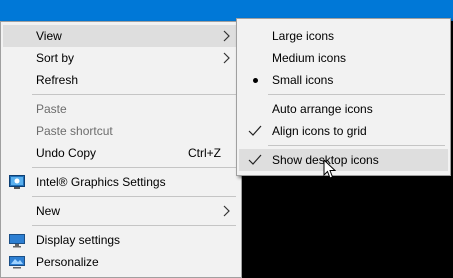  What do you see at coordinates (17, 182) in the screenshot?
I see `intel-graphics-icon` at bounding box center [17, 182].